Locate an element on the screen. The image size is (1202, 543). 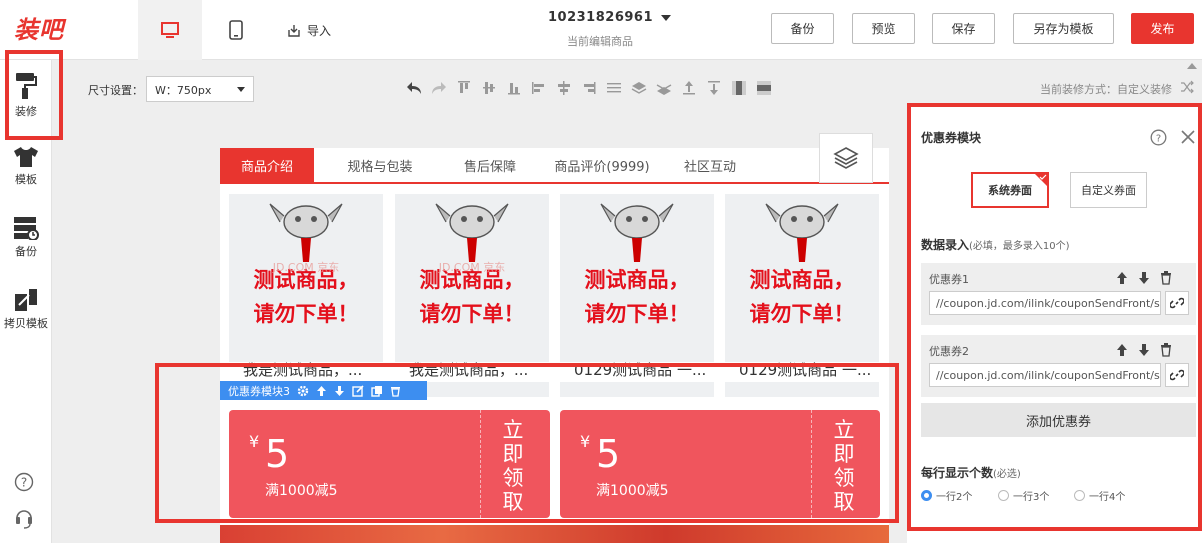
align-center-icon is located at coordinates (563, 87).